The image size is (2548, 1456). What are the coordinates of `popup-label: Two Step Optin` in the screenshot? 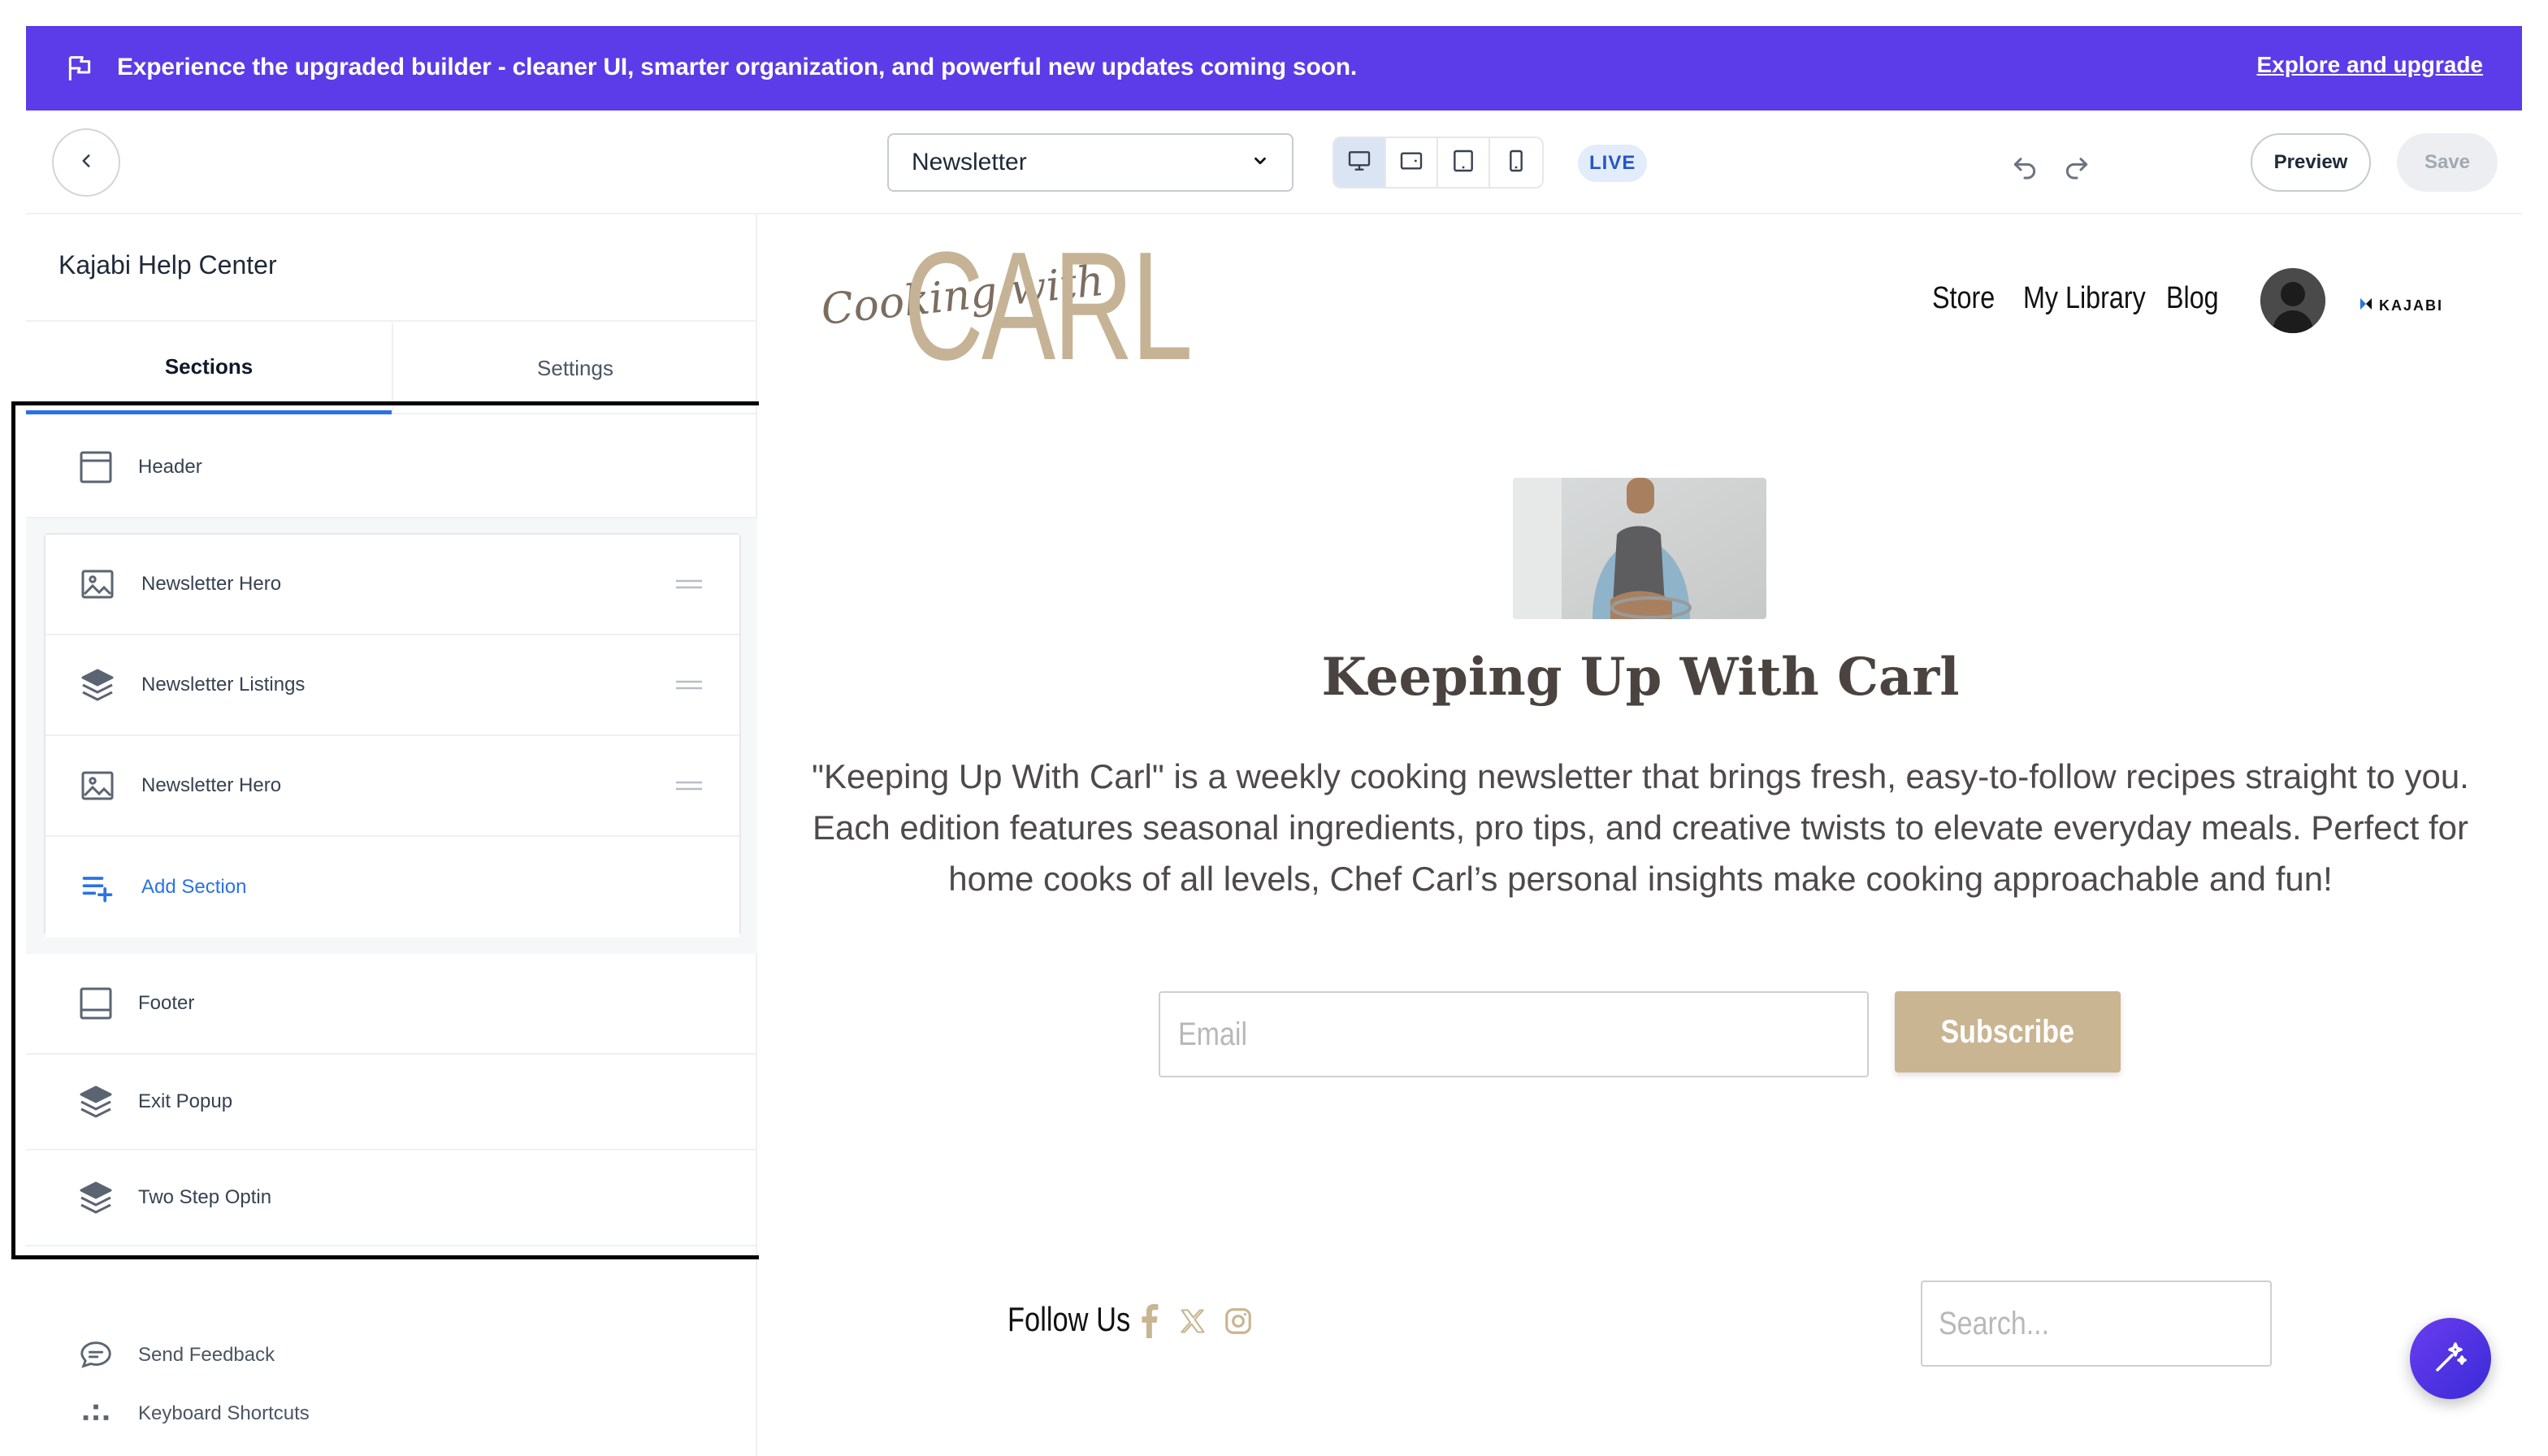 It's located at (205, 1197).